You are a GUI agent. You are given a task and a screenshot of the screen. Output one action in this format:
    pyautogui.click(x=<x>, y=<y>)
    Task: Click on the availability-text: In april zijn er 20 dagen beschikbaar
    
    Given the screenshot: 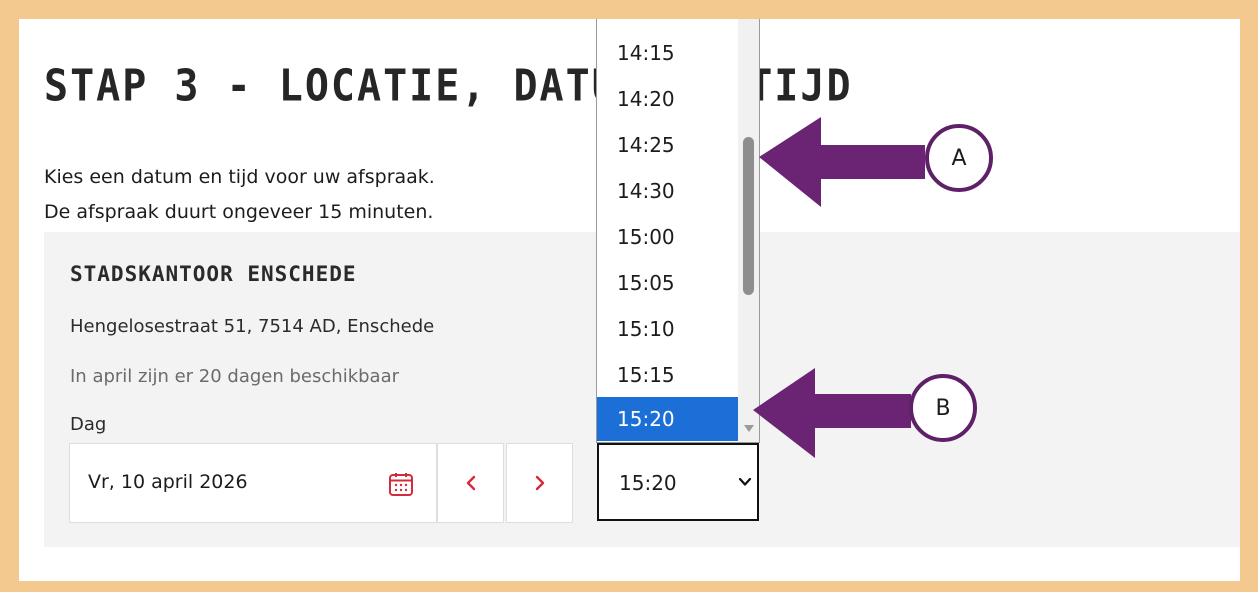 What is the action you would take?
    pyautogui.click(x=235, y=376)
    